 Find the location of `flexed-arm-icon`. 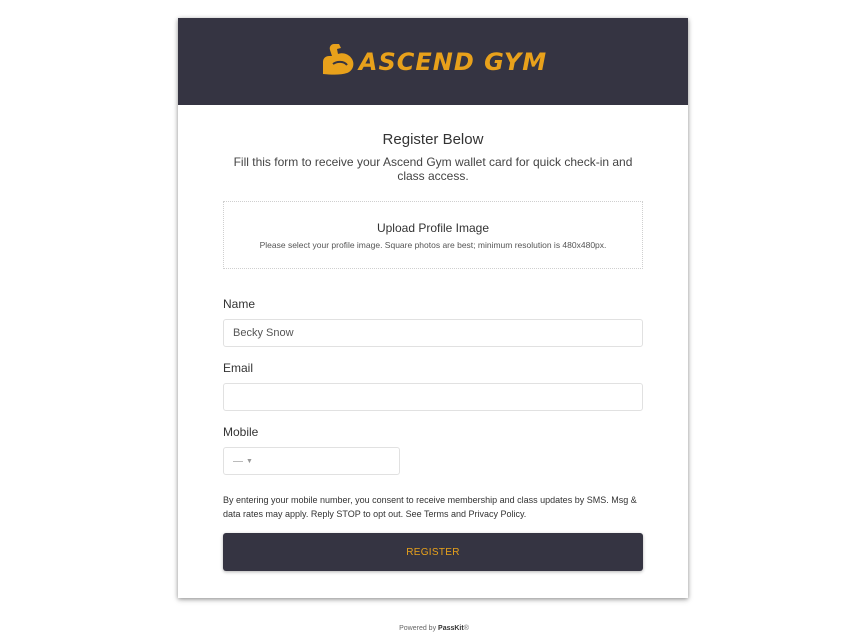

flexed-arm-icon is located at coordinates (338, 61).